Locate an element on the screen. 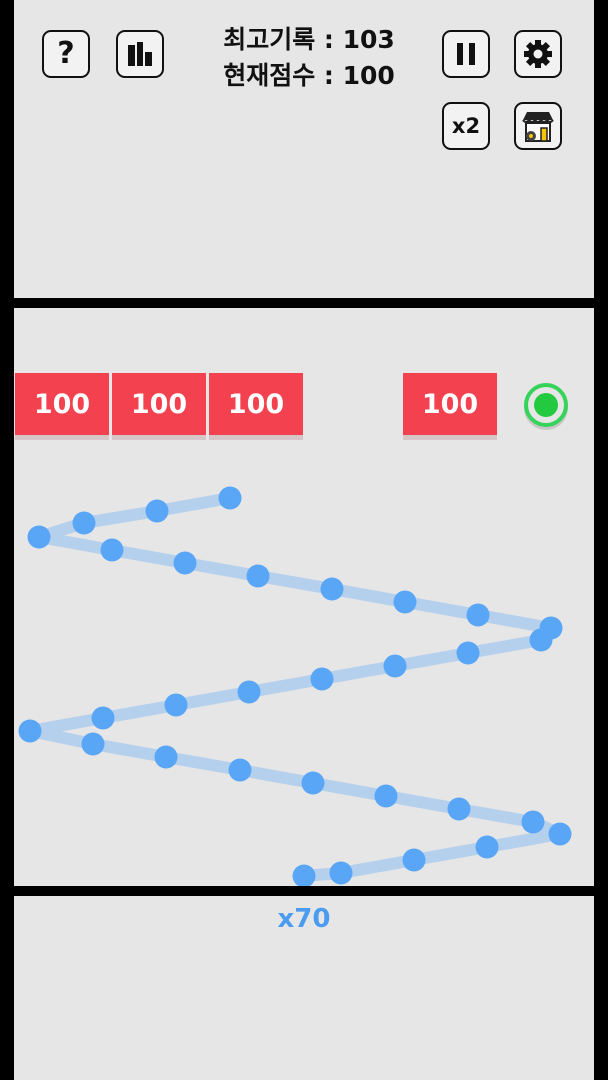 The image size is (608, 1080). leaderboard-icon is located at coordinates (140, 54).